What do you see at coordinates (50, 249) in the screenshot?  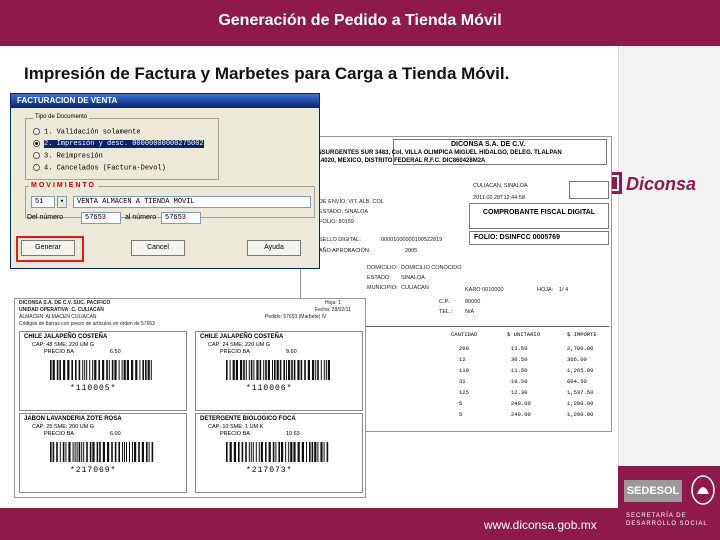 I see `generar-highlight-frame` at bounding box center [50, 249].